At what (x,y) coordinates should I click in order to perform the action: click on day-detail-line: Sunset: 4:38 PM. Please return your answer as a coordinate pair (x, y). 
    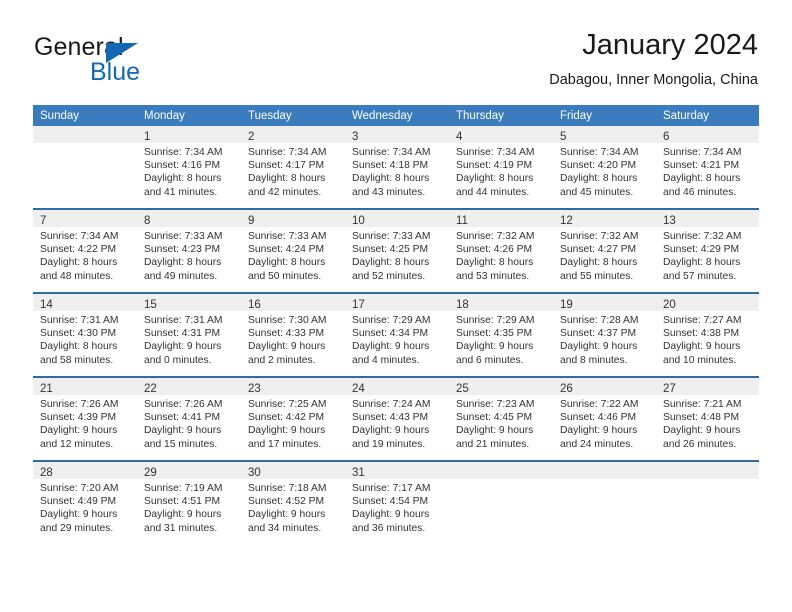
    Looking at the image, I should click on (701, 334).